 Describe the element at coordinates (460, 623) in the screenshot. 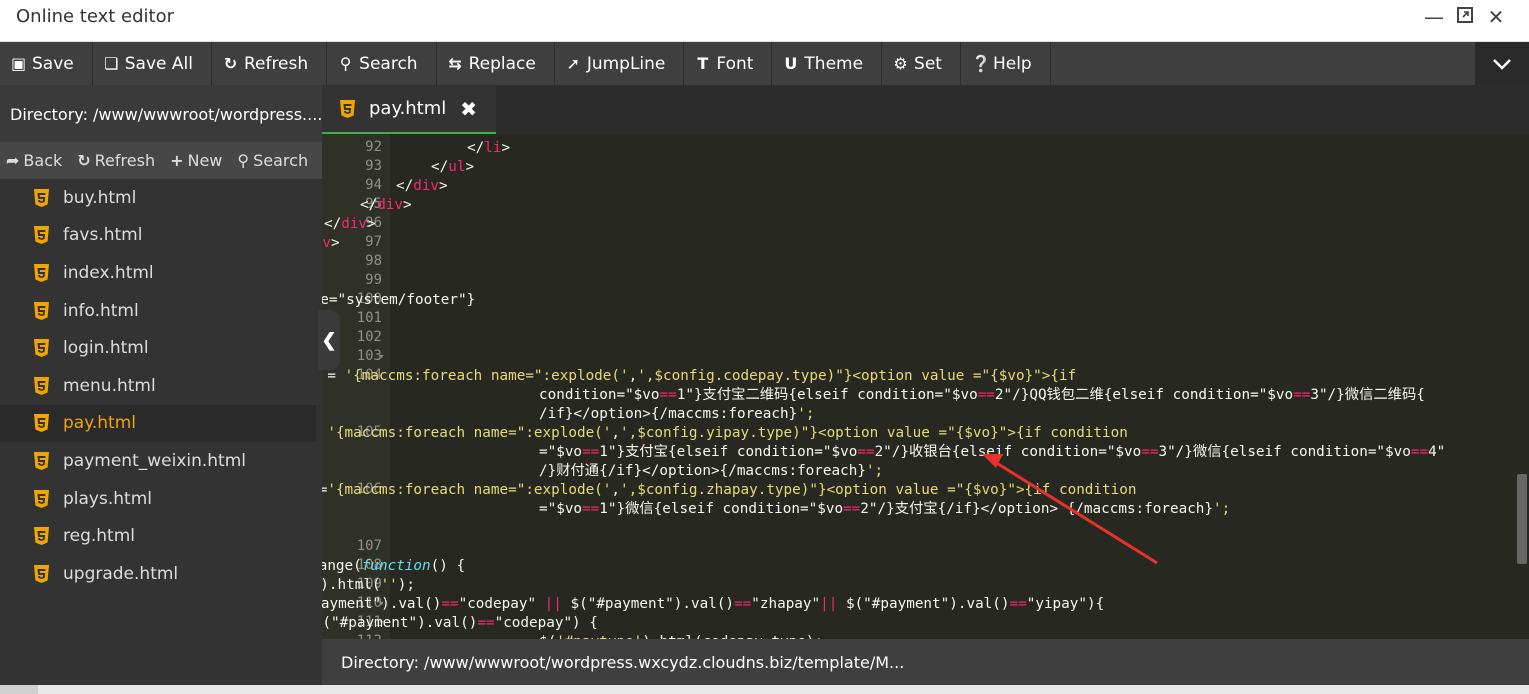

I see `code-line: if($("#payment").val()=="codepay") {` at that location.